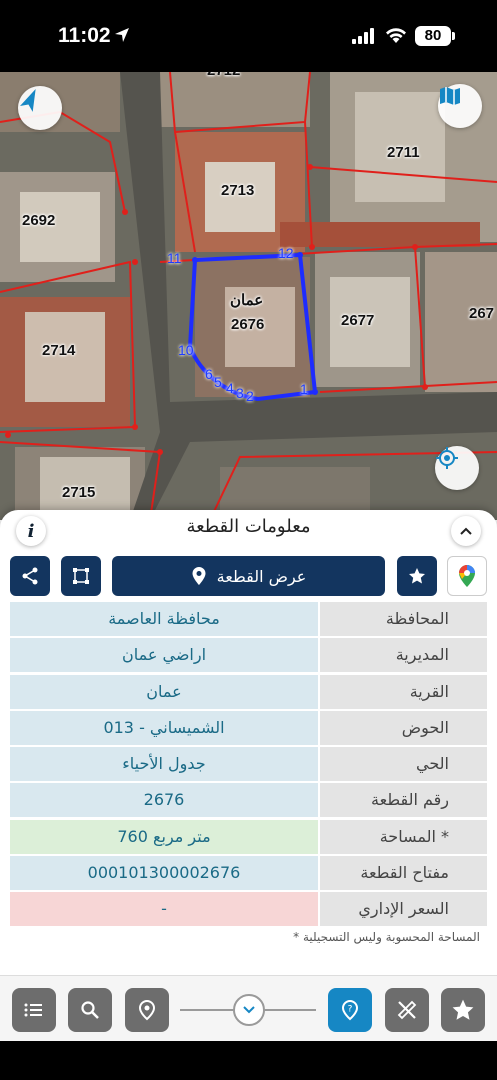 The height and width of the screenshot is (1080, 497). I want to click on vertex-label: 5, so click(218, 382).